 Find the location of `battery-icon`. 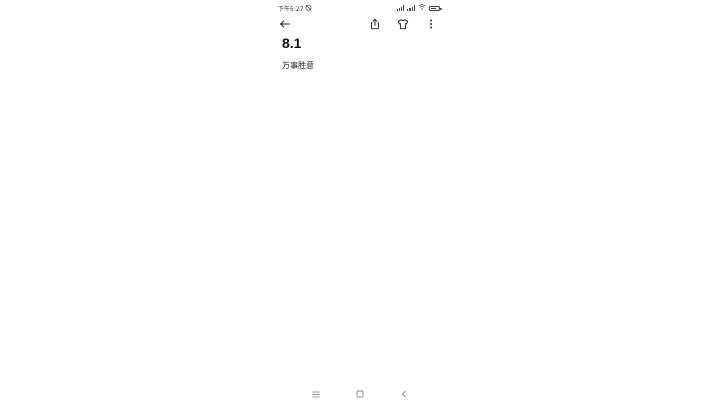

battery-icon is located at coordinates (435, 8).